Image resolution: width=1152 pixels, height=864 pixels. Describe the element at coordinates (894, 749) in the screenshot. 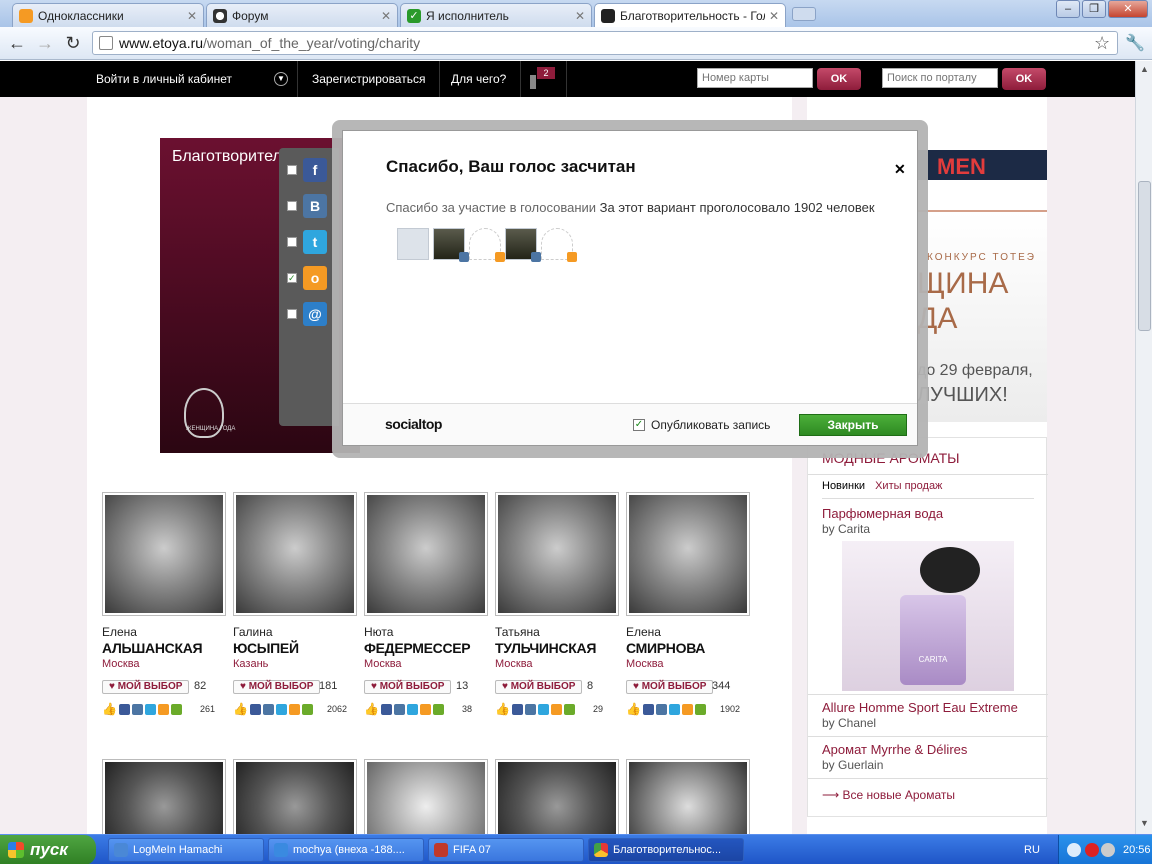

I see `perfume-name: Аромат Myrrhe & Délires` at that location.